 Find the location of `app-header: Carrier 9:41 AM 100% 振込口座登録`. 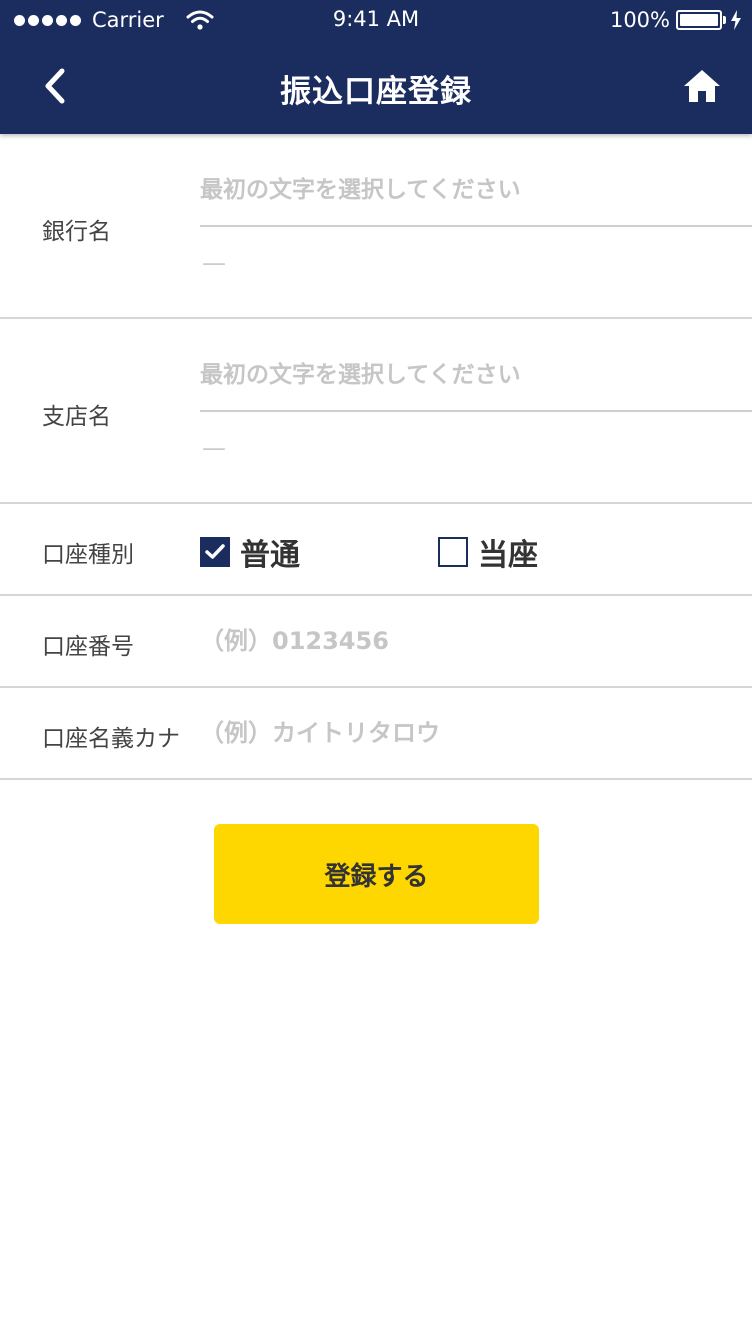

app-header: Carrier 9:41 AM 100% 振込口座登録 is located at coordinates (376, 67).